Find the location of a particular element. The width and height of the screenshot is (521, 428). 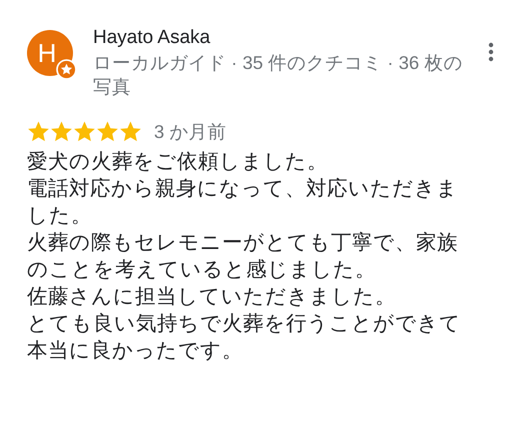

author-name: Hayato Asaka is located at coordinates (278, 37).